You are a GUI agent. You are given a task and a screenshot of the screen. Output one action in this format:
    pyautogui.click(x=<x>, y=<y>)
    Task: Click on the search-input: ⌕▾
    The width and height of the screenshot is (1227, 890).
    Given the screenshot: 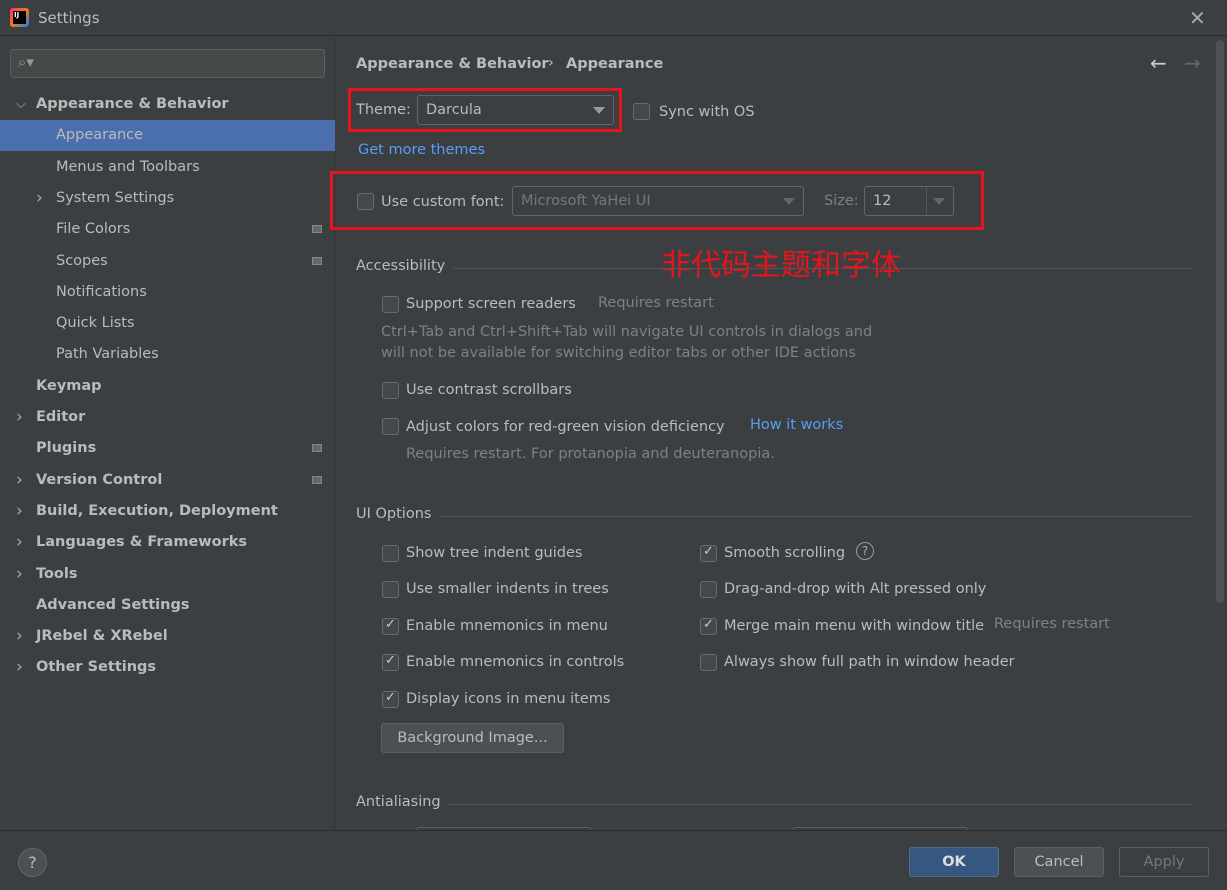 What is the action you would take?
    pyautogui.click(x=167, y=63)
    